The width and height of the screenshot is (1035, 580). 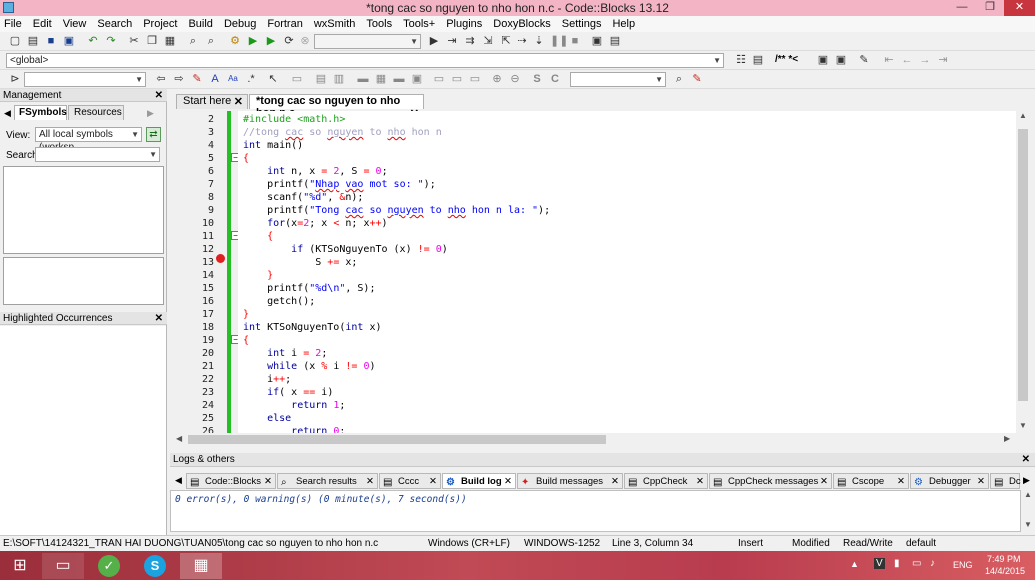 What do you see at coordinates (251, 79) in the screenshot?
I see `regex-icon: .*` at bounding box center [251, 79].